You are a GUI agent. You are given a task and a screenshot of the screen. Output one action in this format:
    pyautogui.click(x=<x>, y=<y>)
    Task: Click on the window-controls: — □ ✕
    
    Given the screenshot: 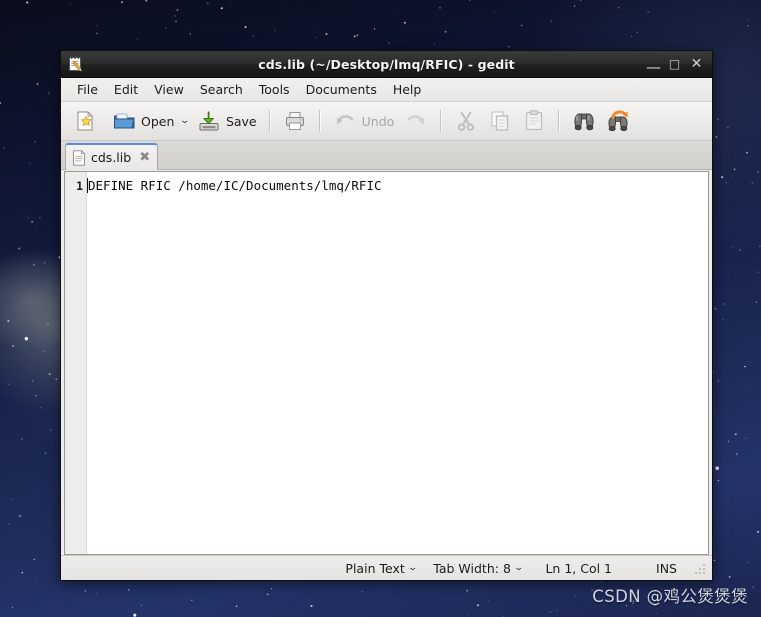 What is the action you would take?
    pyautogui.click(x=679, y=66)
    